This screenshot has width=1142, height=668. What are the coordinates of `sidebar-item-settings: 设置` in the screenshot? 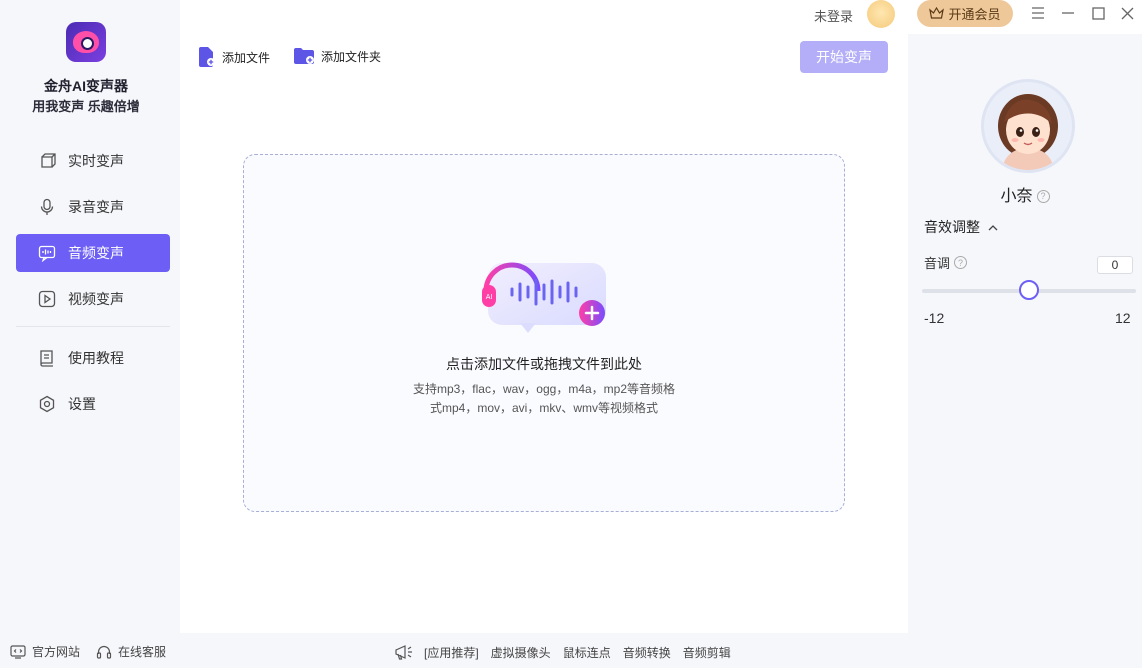 It's located at (93, 404).